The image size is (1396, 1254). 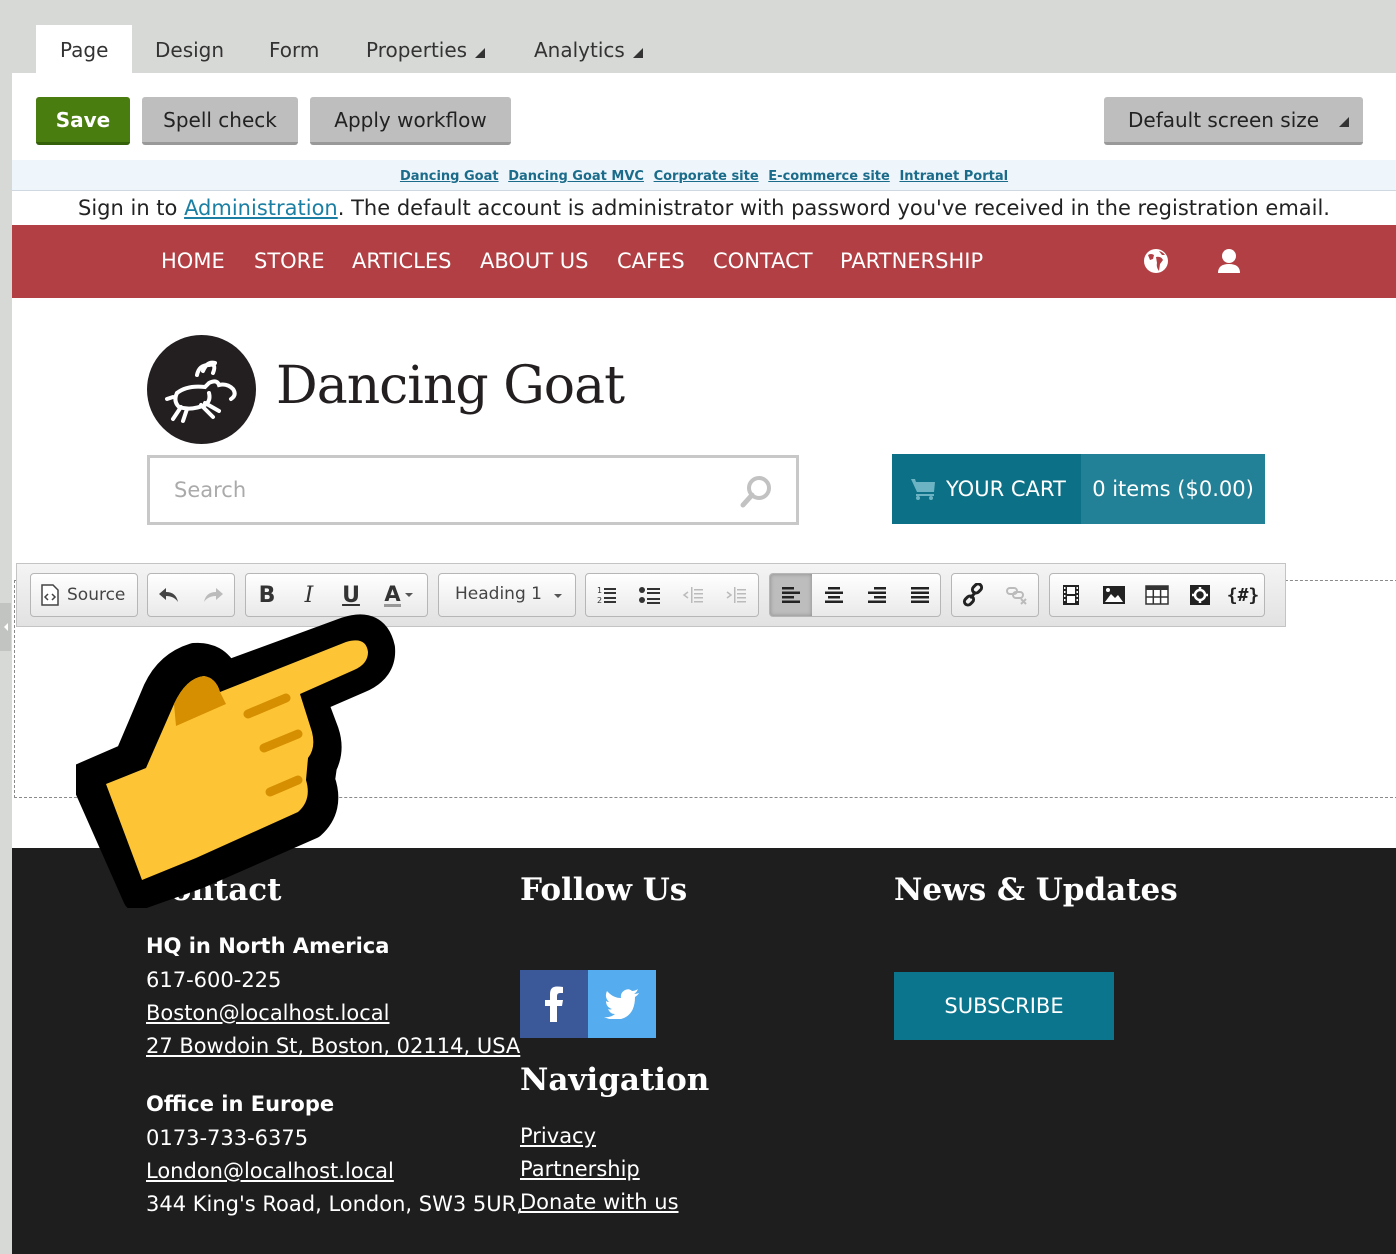 I want to click on align-center-button, so click(x=834, y=595).